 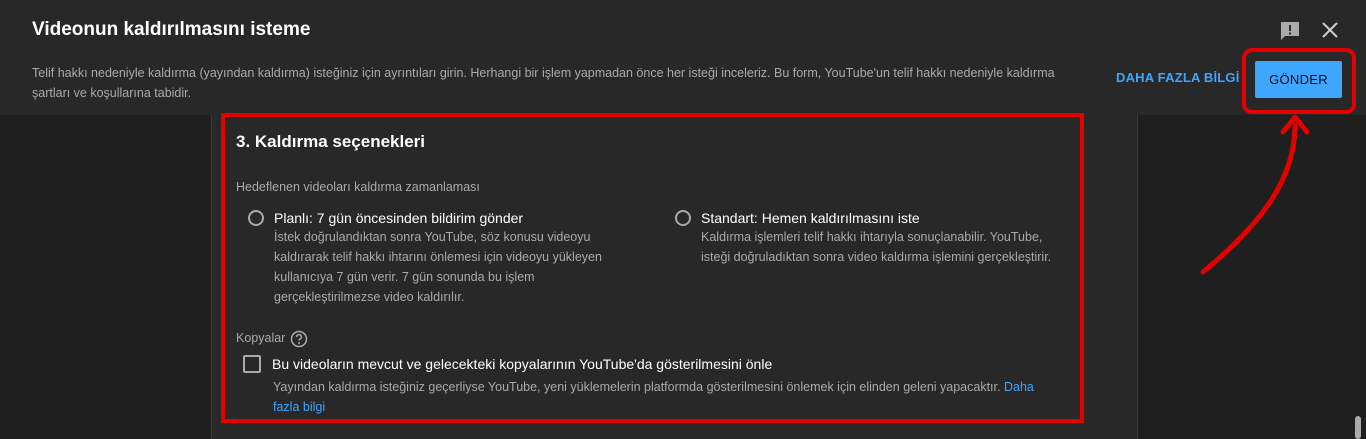 What do you see at coordinates (1298, 79) in the screenshot?
I see `submit-button: GÖNDER` at bounding box center [1298, 79].